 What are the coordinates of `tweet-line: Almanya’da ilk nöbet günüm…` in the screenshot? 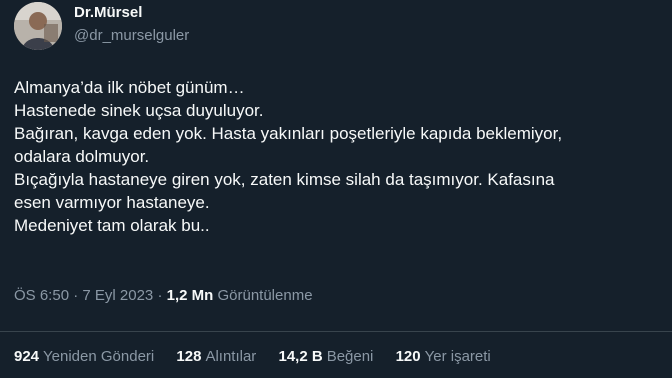 It's located at (129, 87).